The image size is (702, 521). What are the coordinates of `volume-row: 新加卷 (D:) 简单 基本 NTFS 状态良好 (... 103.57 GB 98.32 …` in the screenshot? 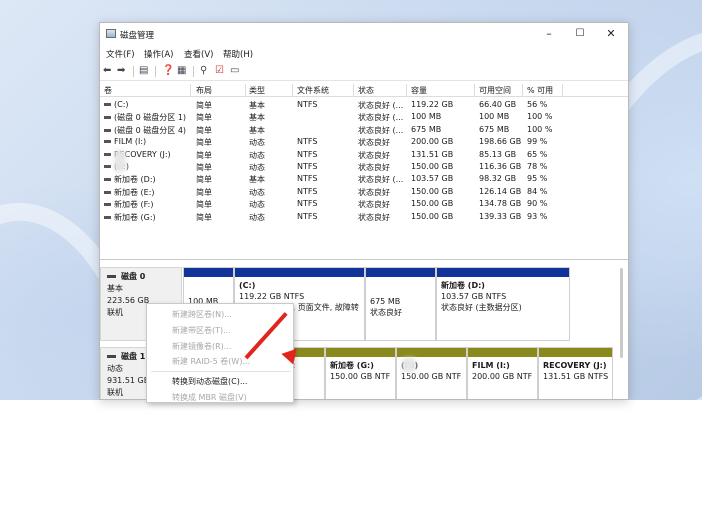 It's located at (364, 179).